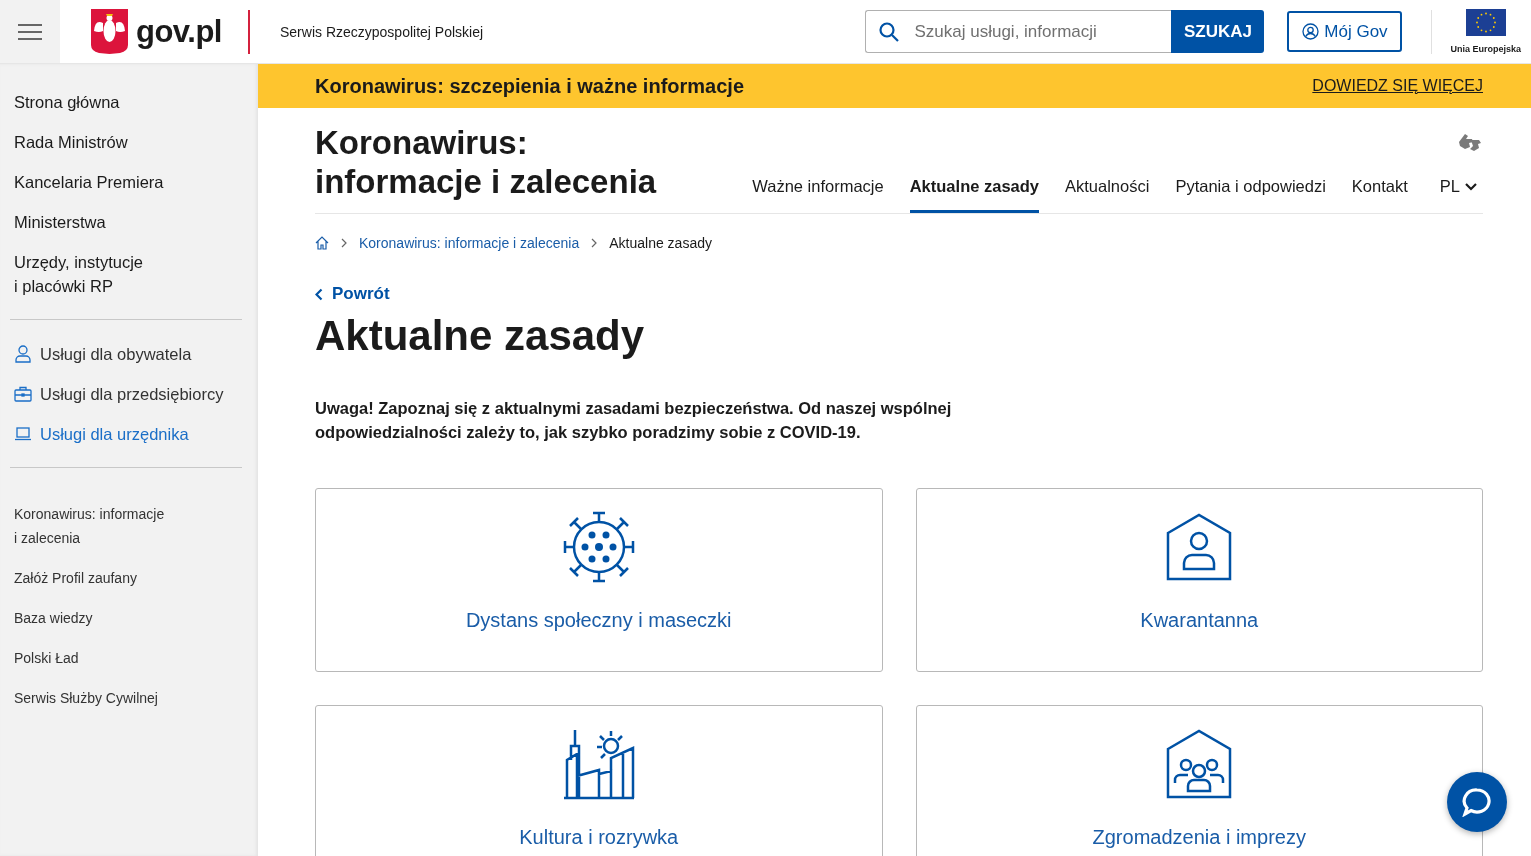 This screenshot has height=856, width=1531. I want to click on sidebar-service-link: Usługi dla przedsiębiorcy, so click(119, 394).